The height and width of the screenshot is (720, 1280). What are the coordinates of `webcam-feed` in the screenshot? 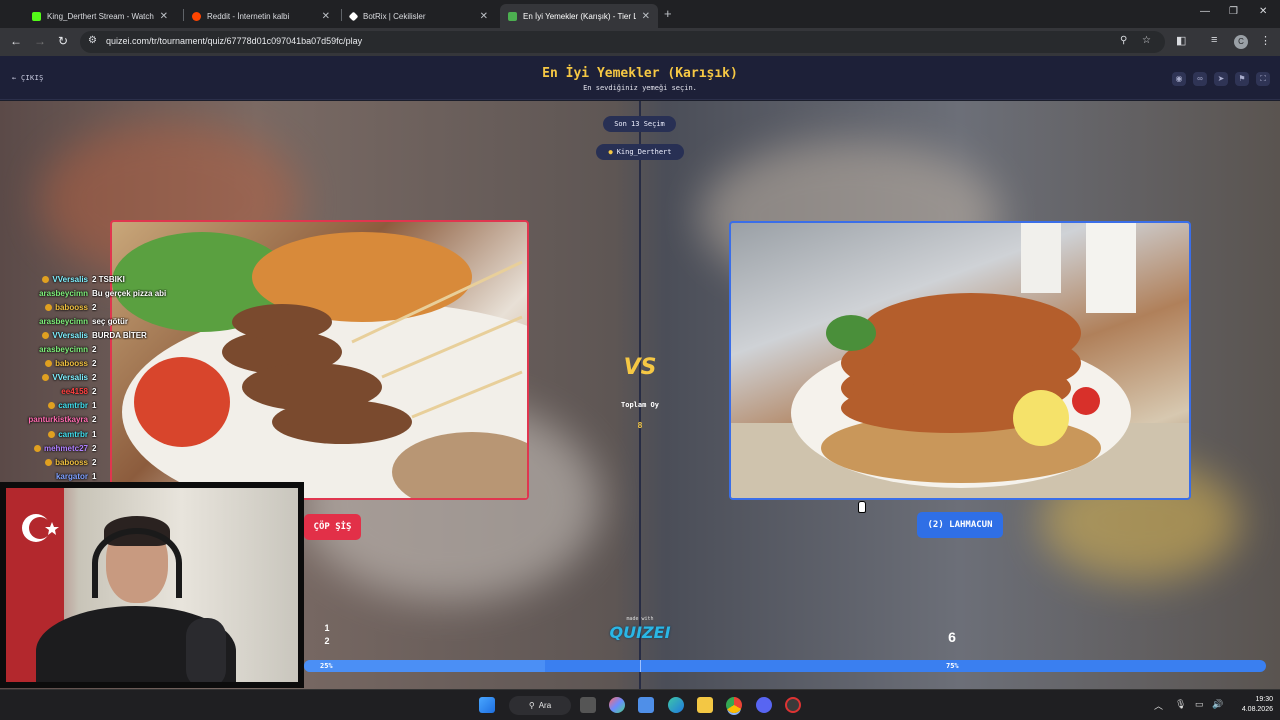 It's located at (152, 585).